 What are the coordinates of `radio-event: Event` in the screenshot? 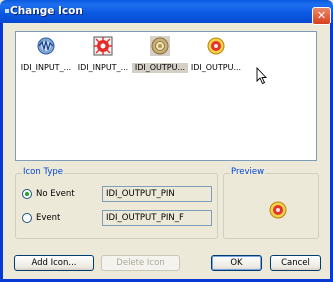 It's located at (62, 219).